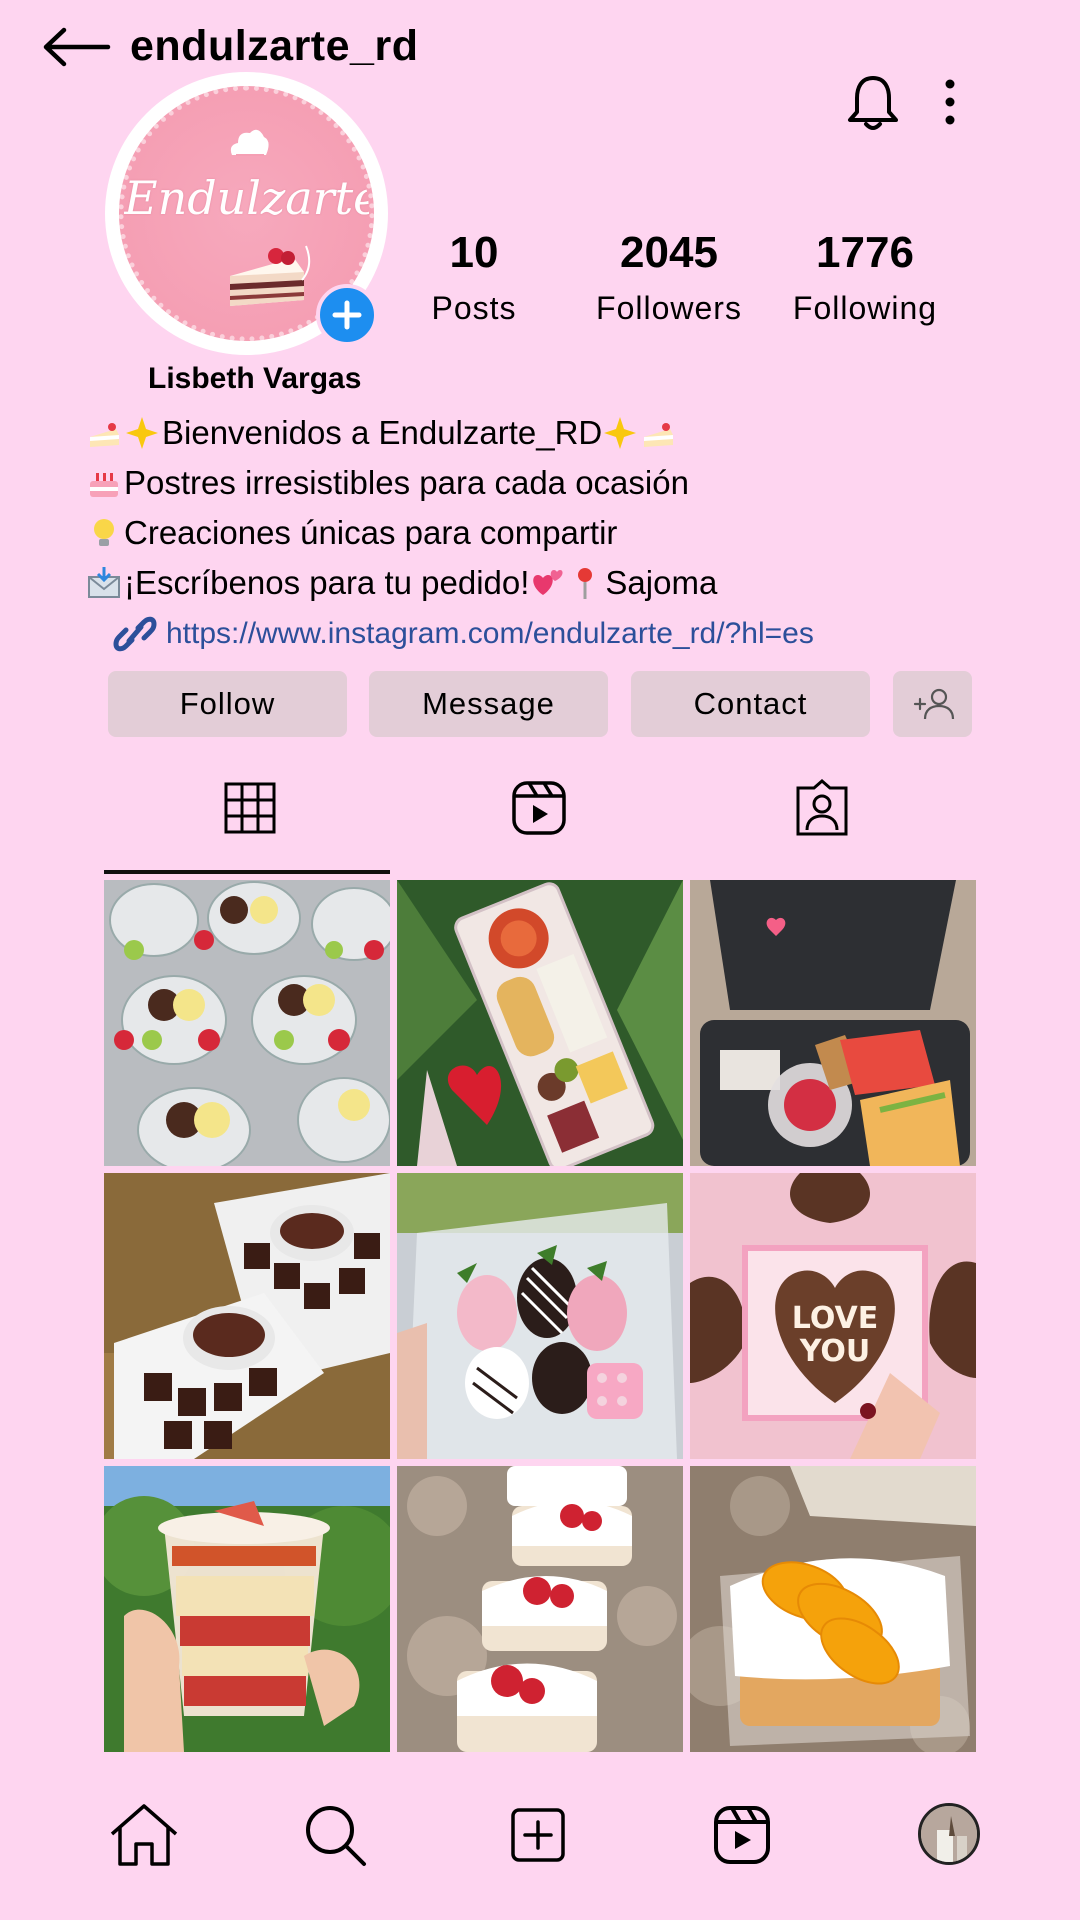 This screenshot has width=1080, height=1920. I want to click on link-icon, so click(135, 634).